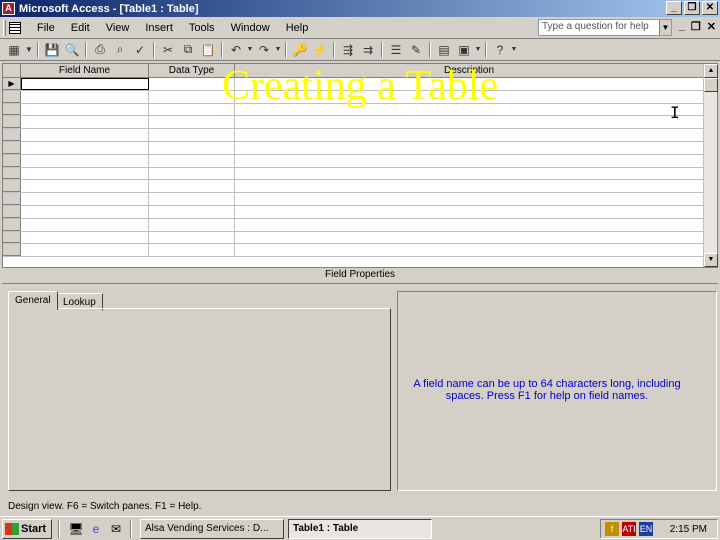 The height and width of the screenshot is (540, 720). What do you see at coordinates (96, 529) in the screenshot?
I see `internet-explorer-icon: e` at bounding box center [96, 529].